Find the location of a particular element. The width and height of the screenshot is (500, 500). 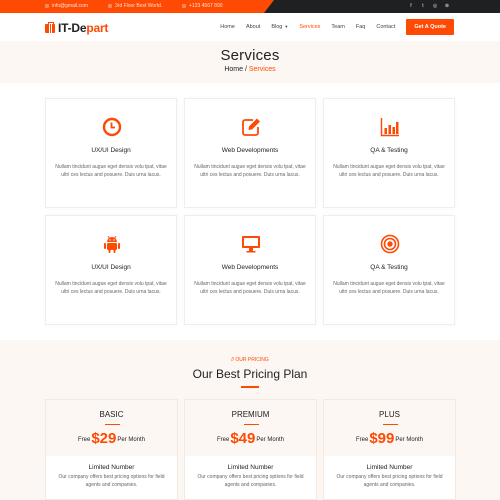

page-title-band: Services Home / Services is located at coordinates (250, 62).